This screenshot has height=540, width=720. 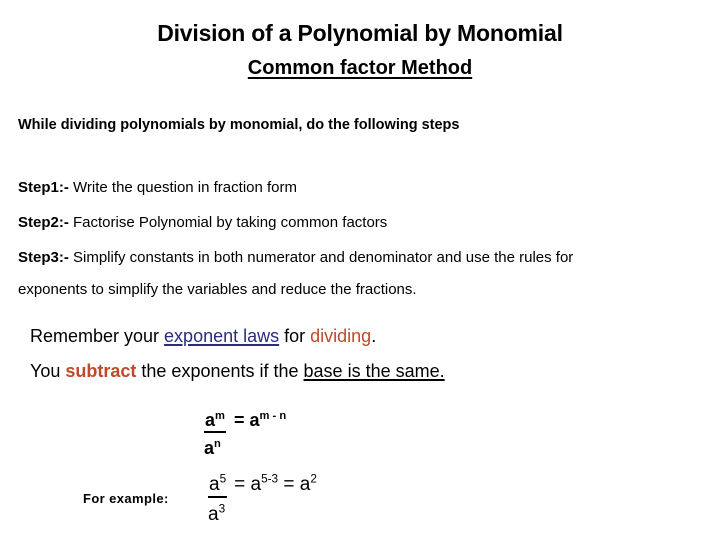 What do you see at coordinates (374, 371) in the screenshot?
I see `base-is-the-same-highlight: base is the same.` at bounding box center [374, 371].